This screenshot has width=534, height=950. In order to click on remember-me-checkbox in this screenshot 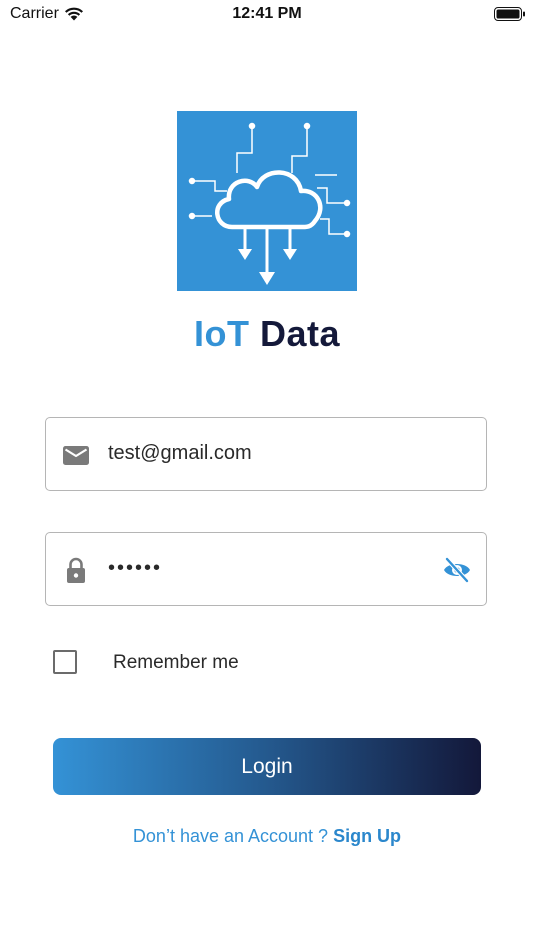, I will do `click(65, 662)`.